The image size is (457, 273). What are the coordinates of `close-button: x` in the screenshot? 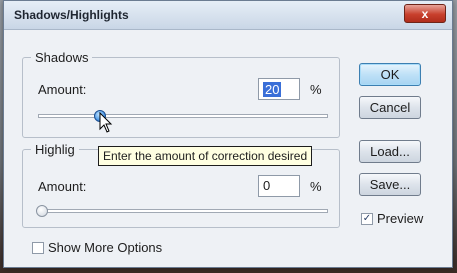 It's located at (425, 13).